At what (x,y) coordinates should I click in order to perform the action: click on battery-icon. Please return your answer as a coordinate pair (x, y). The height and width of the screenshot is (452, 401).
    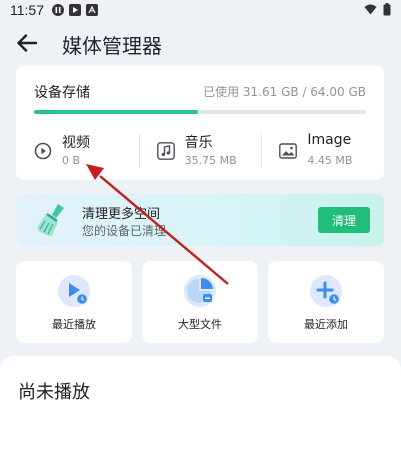
    Looking at the image, I should click on (387, 11).